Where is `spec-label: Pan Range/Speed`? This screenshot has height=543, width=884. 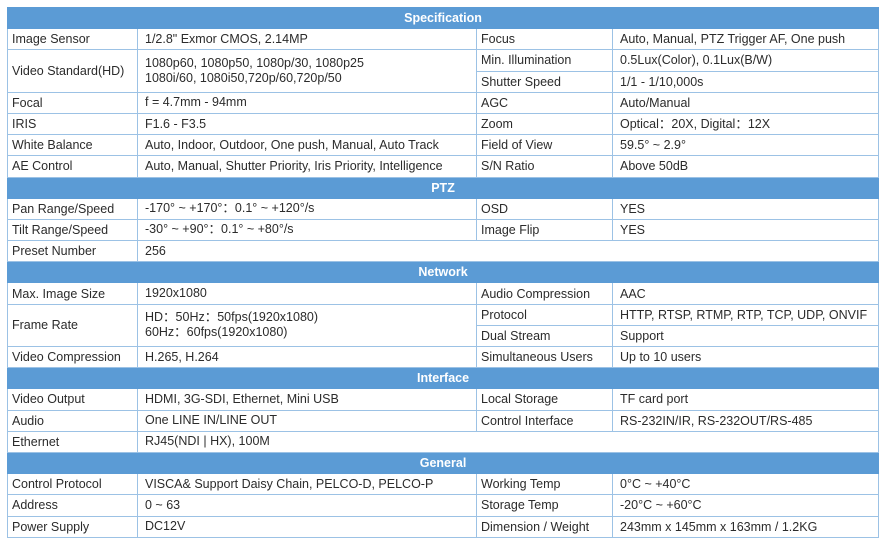
spec-label: Pan Range/Speed is located at coordinates (72, 208).